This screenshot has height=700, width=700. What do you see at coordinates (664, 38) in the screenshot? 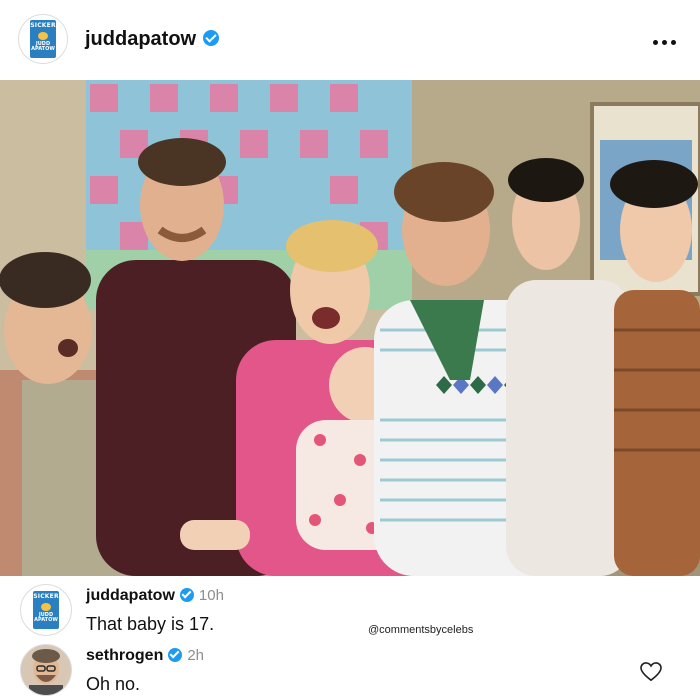
I see `more-options-button` at bounding box center [664, 38].